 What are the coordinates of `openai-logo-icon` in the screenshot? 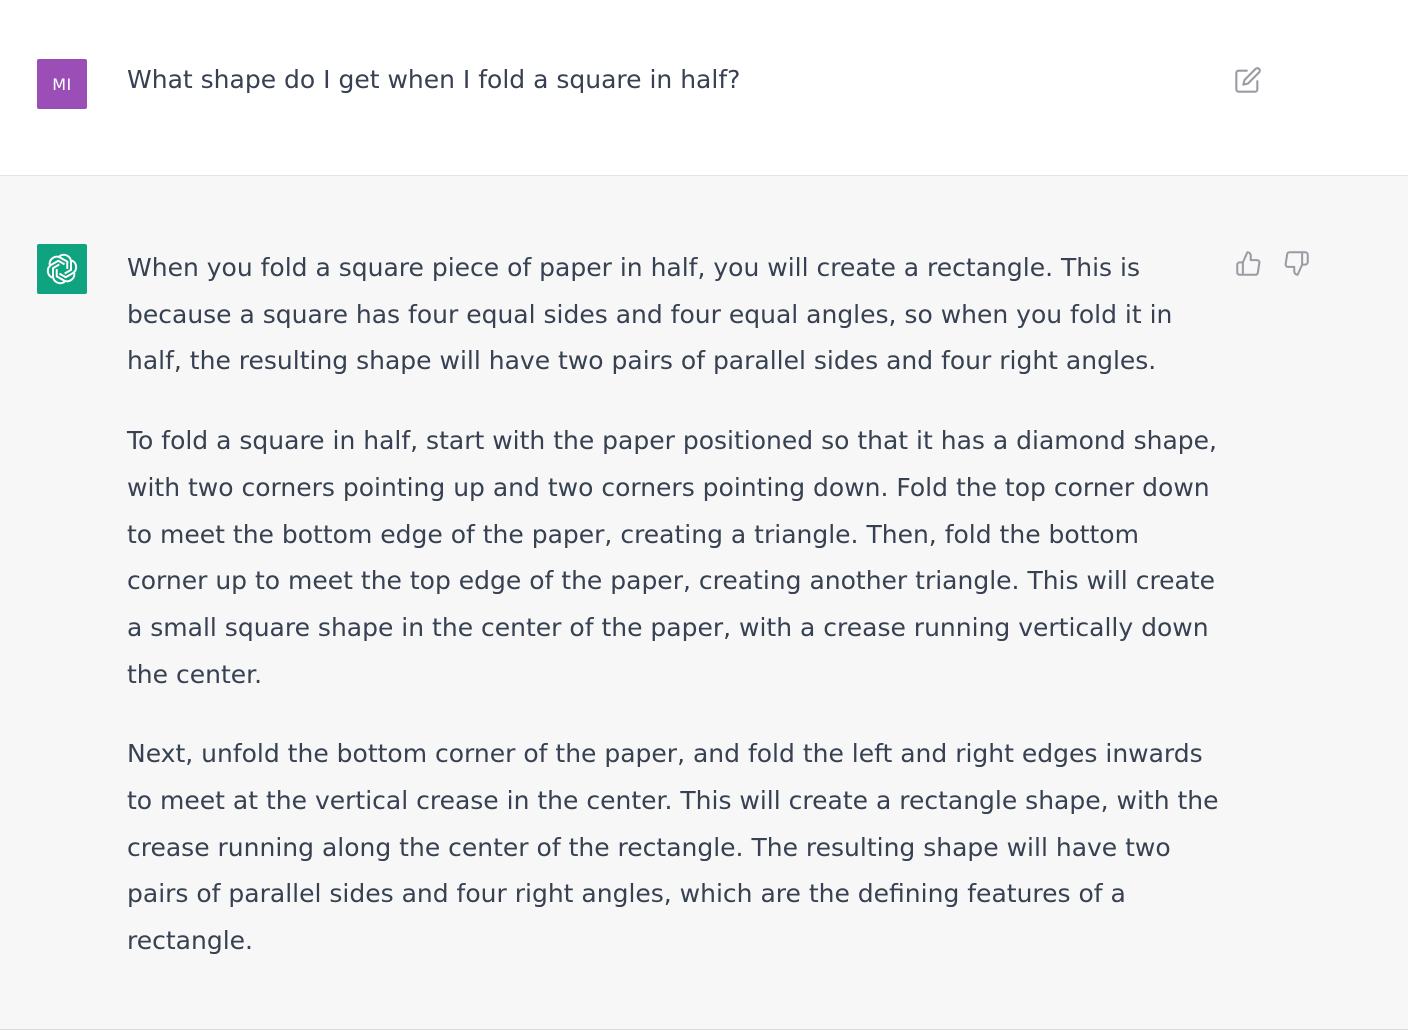 It's located at (62, 269).